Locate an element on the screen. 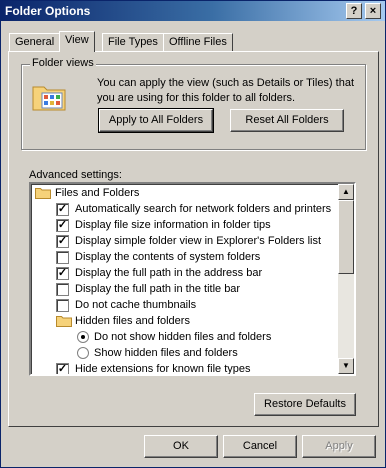 The image size is (386, 468). apply-to-all-folders-button: Apply to All Folders is located at coordinates (156, 120).